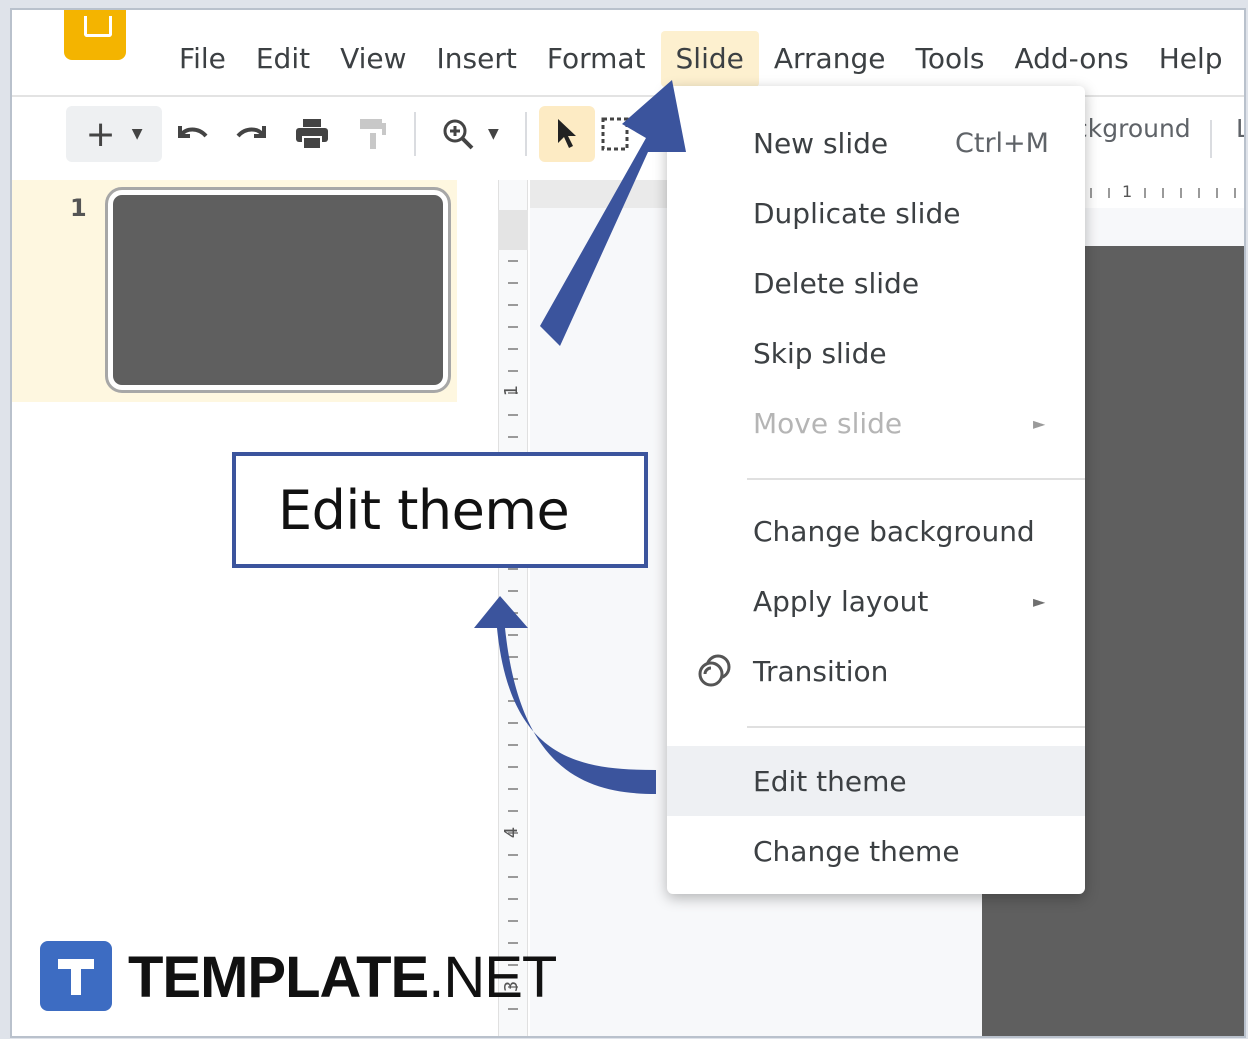 This screenshot has height=1039, width=1248. I want to click on menu-arrange: Arrange, so click(830, 59).